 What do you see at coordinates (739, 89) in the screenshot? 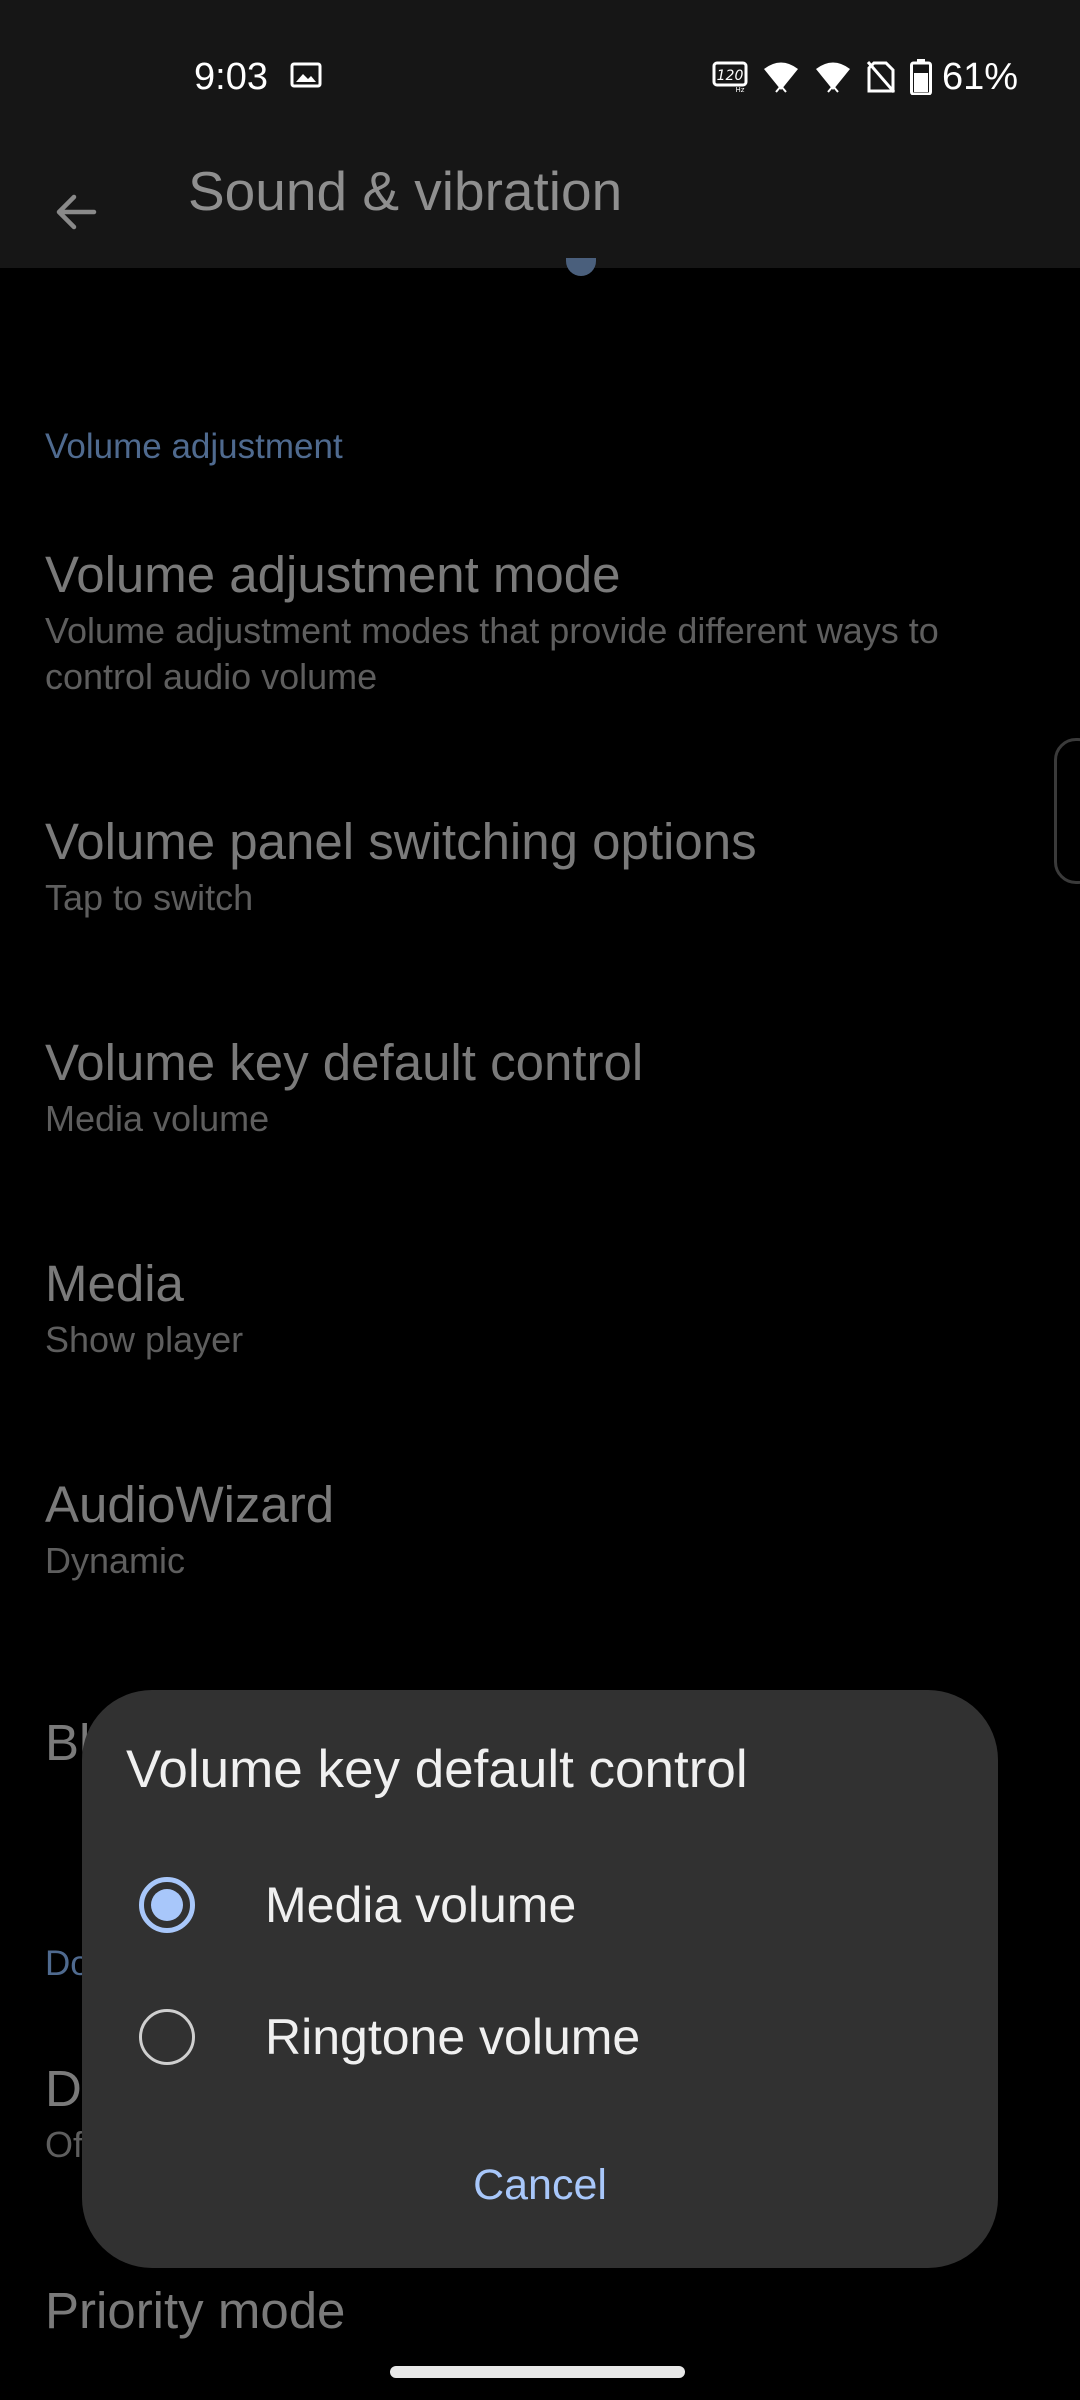
I see `svg-text: Hz` at bounding box center [739, 89].